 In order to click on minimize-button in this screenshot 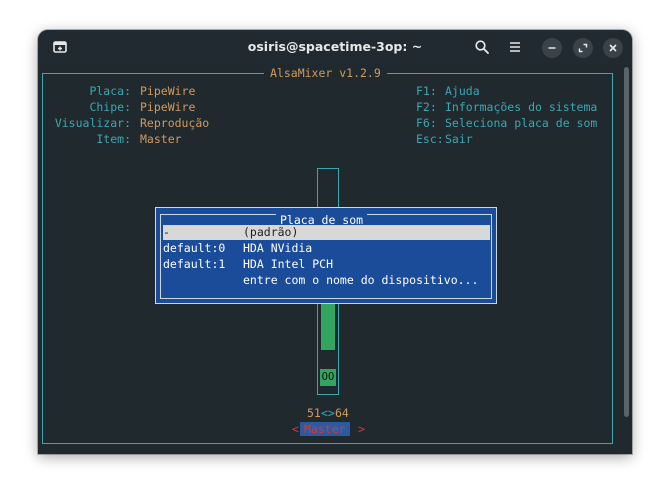, I will do `click(552, 48)`.